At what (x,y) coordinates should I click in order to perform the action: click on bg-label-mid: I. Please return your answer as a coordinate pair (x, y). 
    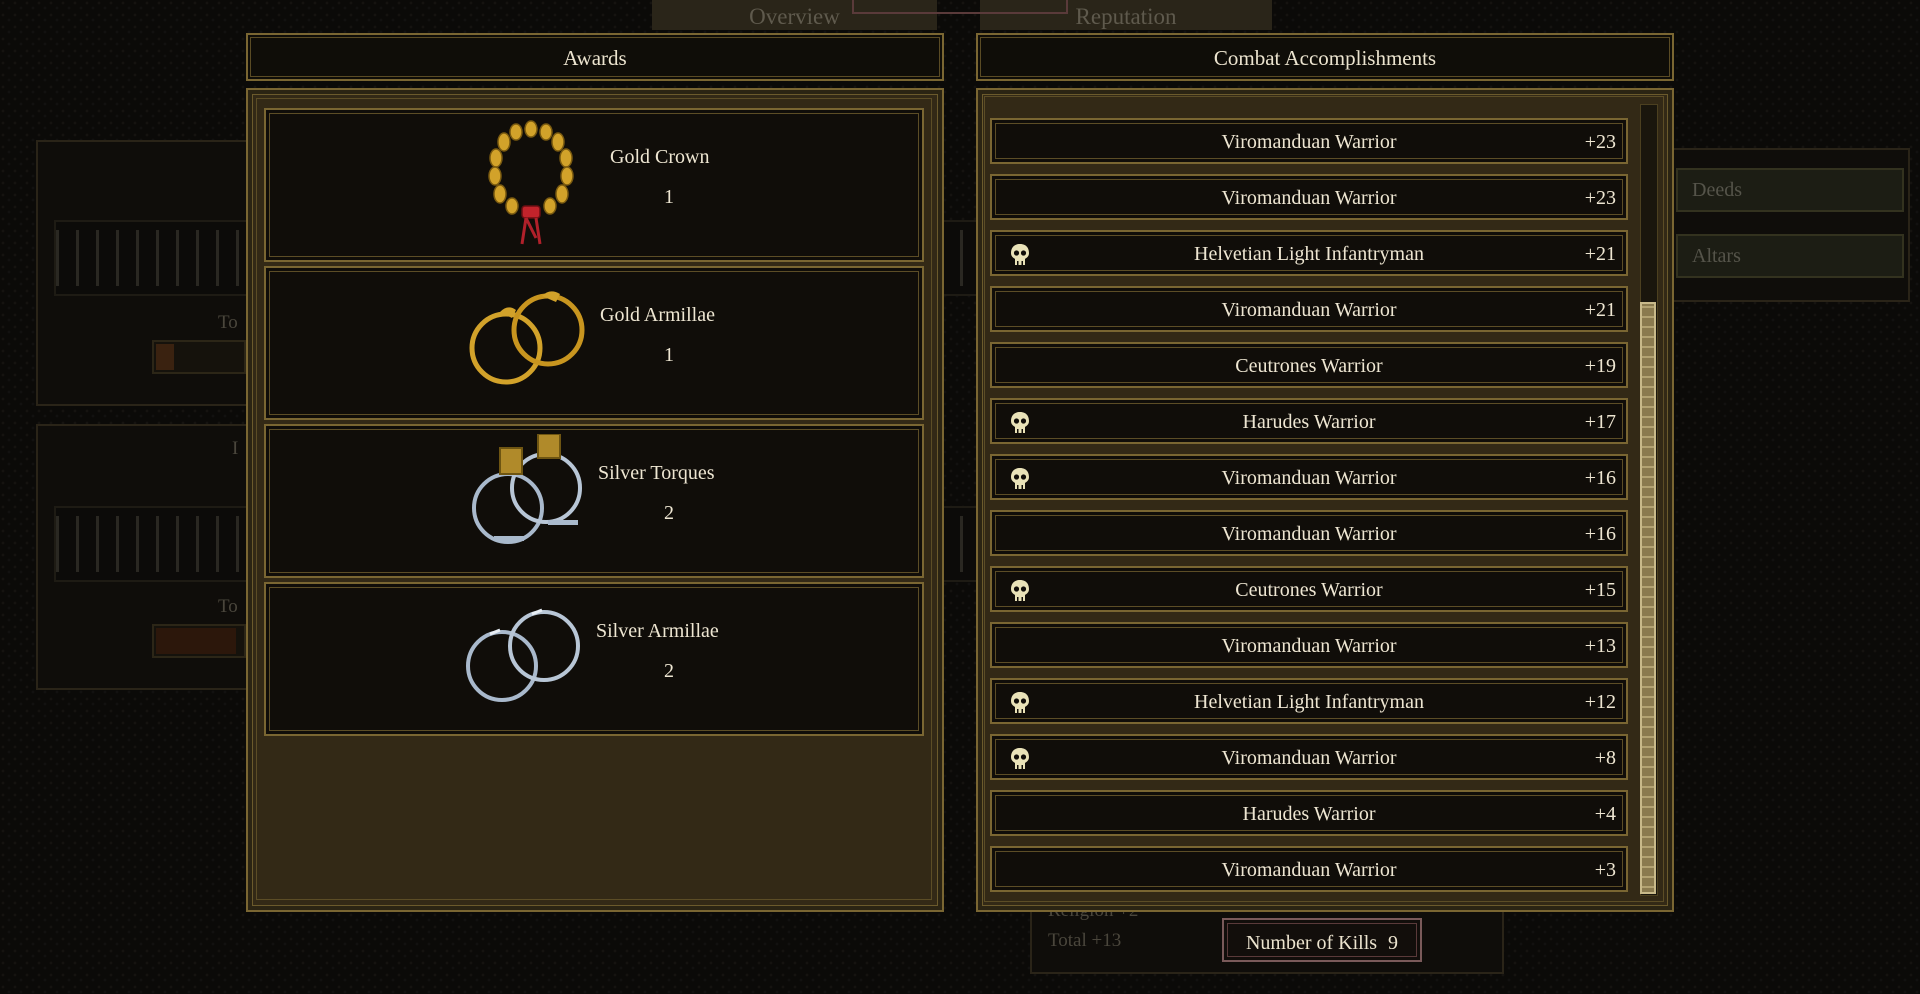
    Looking at the image, I should click on (235, 448).